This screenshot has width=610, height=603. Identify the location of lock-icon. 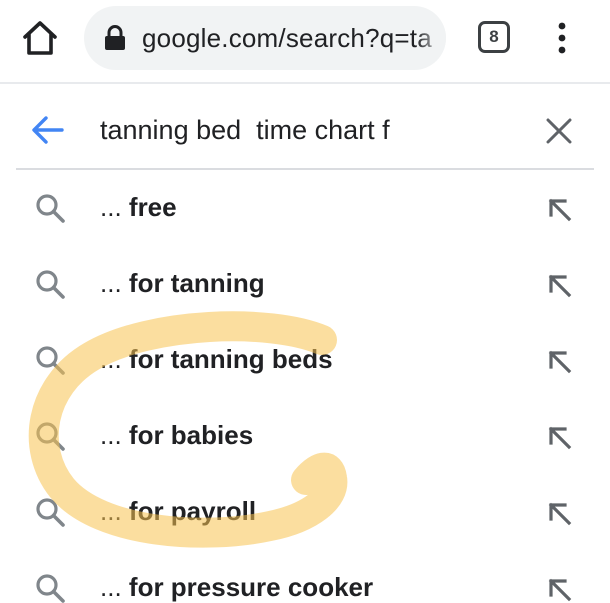
(115, 37).